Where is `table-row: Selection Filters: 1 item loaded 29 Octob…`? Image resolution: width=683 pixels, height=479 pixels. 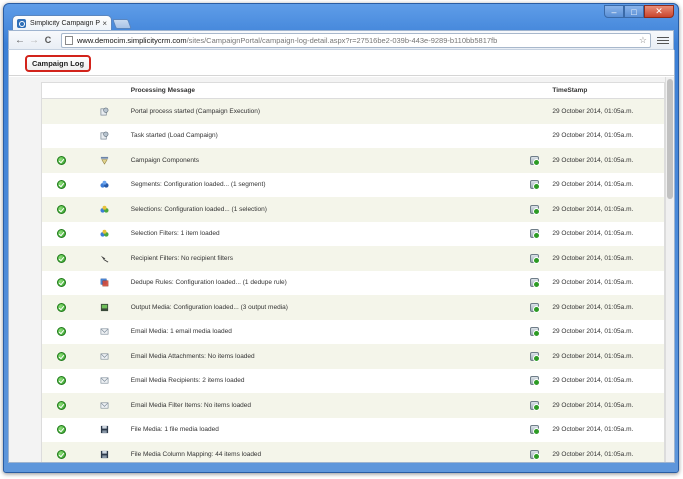
table-row: Selection Filters: 1 item loaded 29 Octob… is located at coordinates (353, 233).